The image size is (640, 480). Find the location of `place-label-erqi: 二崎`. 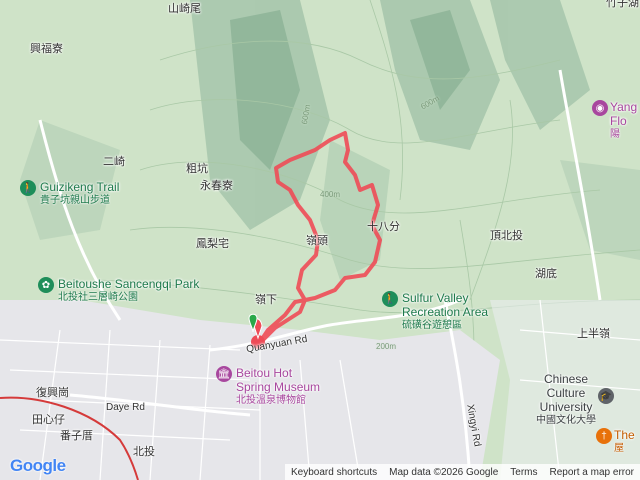

place-label-erqi: 二崎 is located at coordinates (114, 162).